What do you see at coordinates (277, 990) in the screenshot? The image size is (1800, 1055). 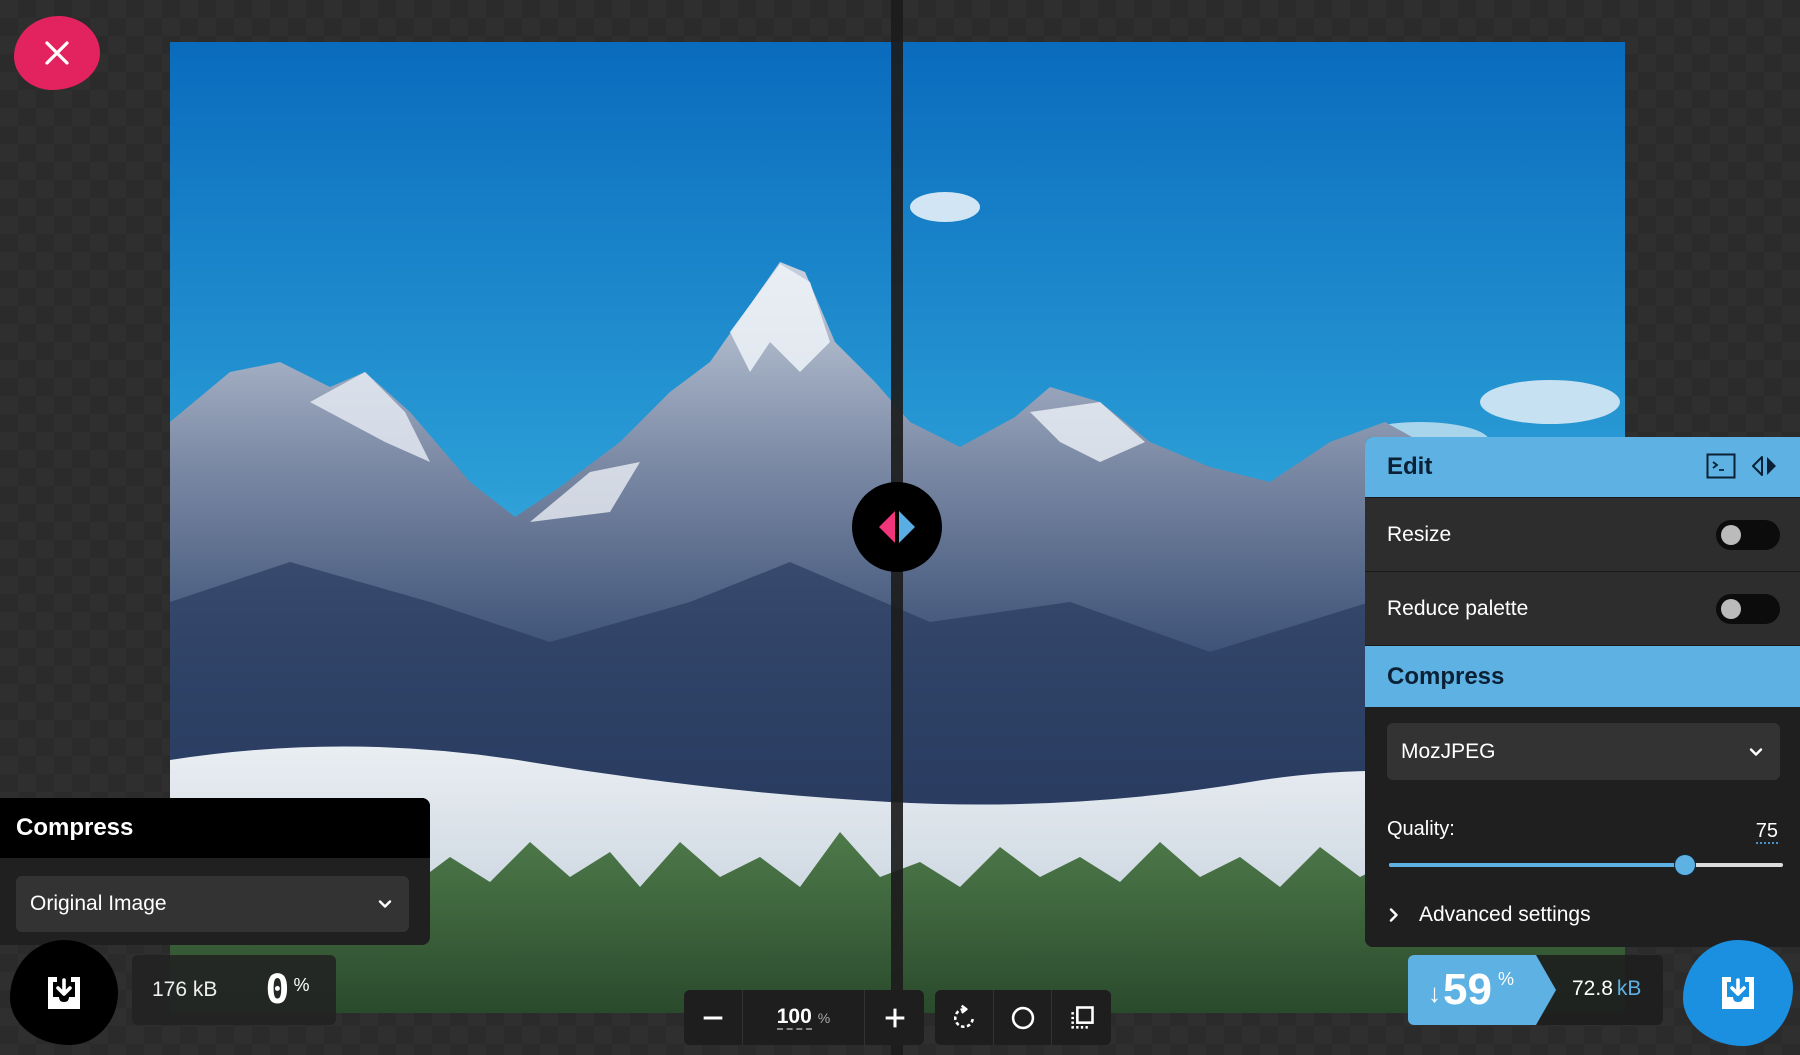 I see `original-savings-value: 0` at bounding box center [277, 990].